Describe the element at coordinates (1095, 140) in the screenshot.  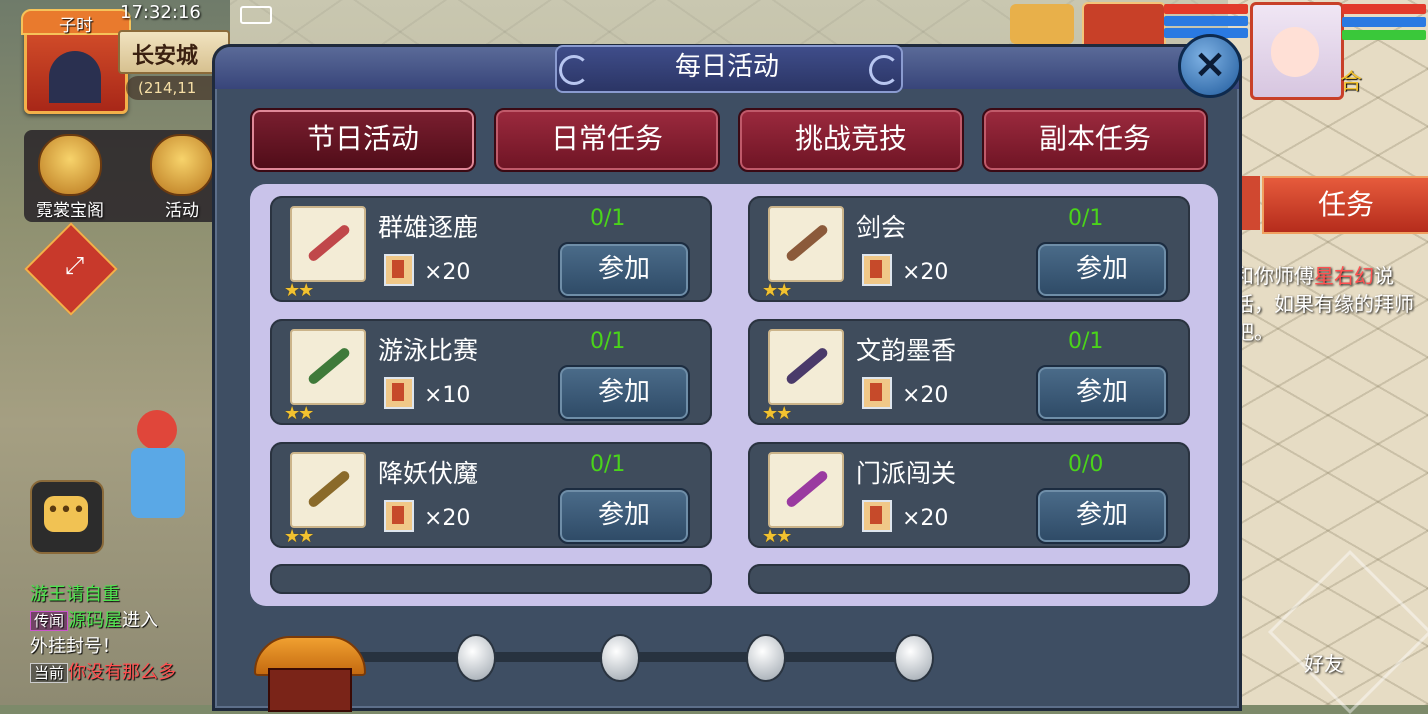
I see `tab-dungeon: 副本任务` at that location.